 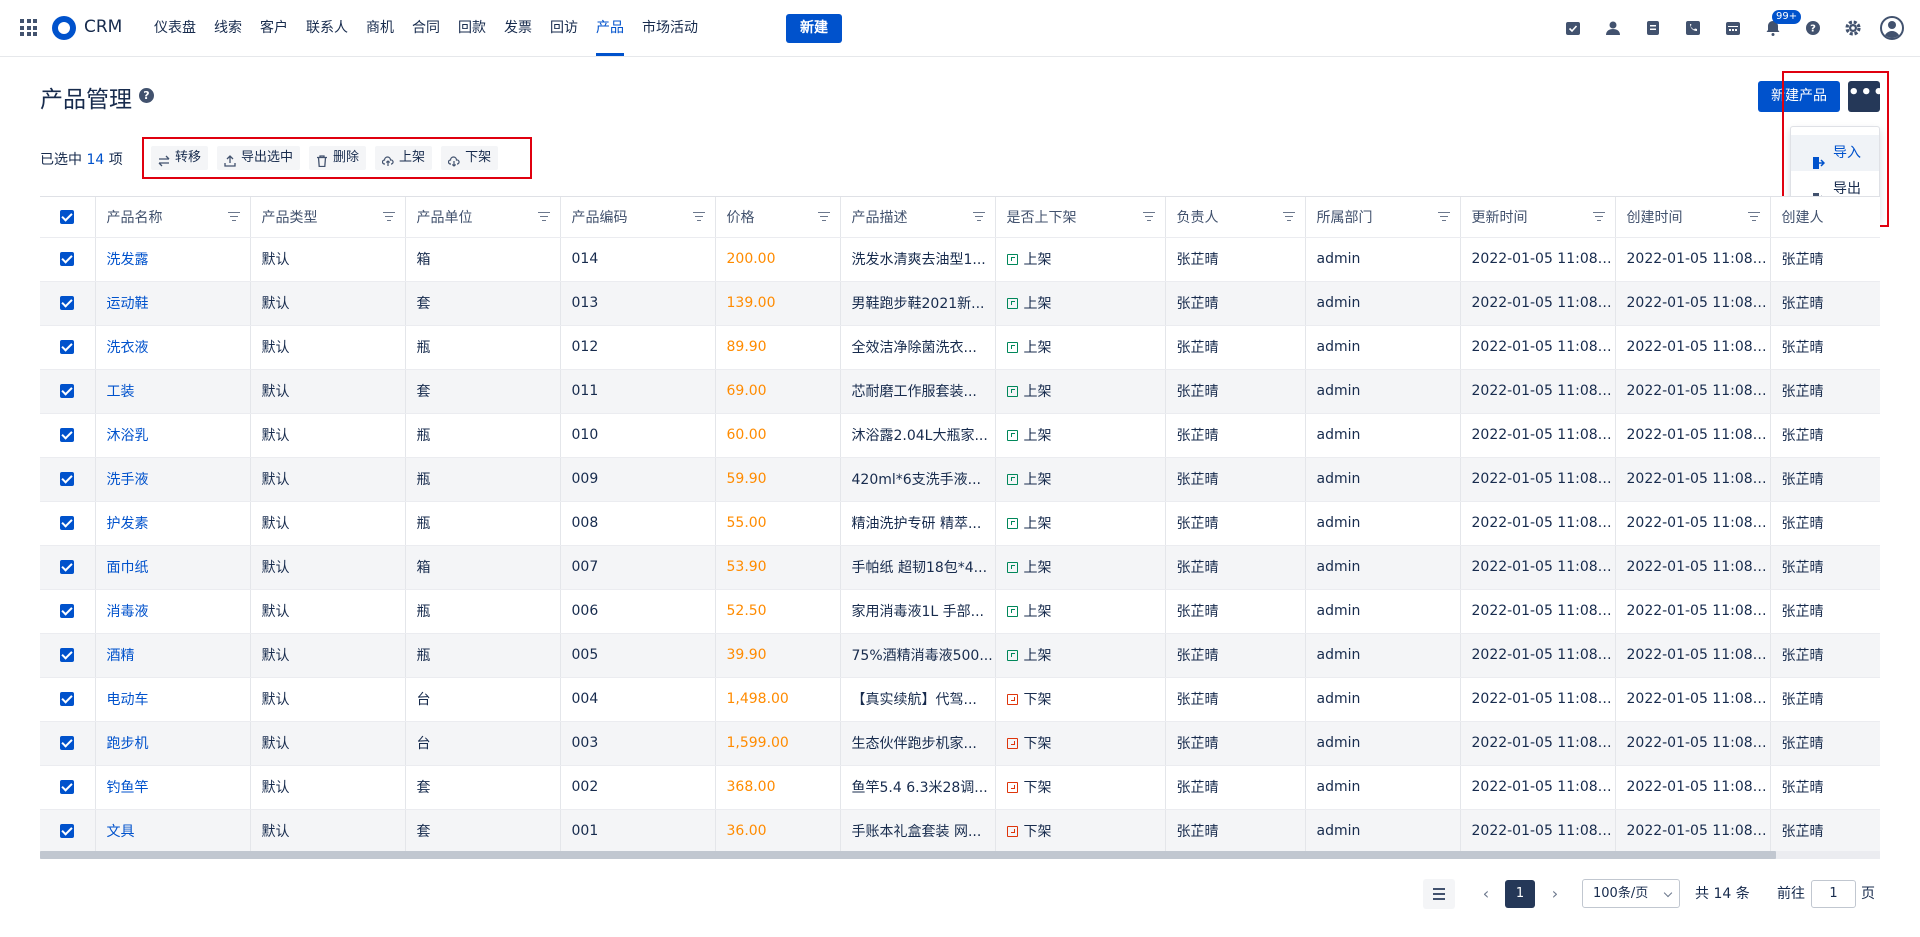 I want to click on product-name-link: 消毒液, so click(x=128, y=612).